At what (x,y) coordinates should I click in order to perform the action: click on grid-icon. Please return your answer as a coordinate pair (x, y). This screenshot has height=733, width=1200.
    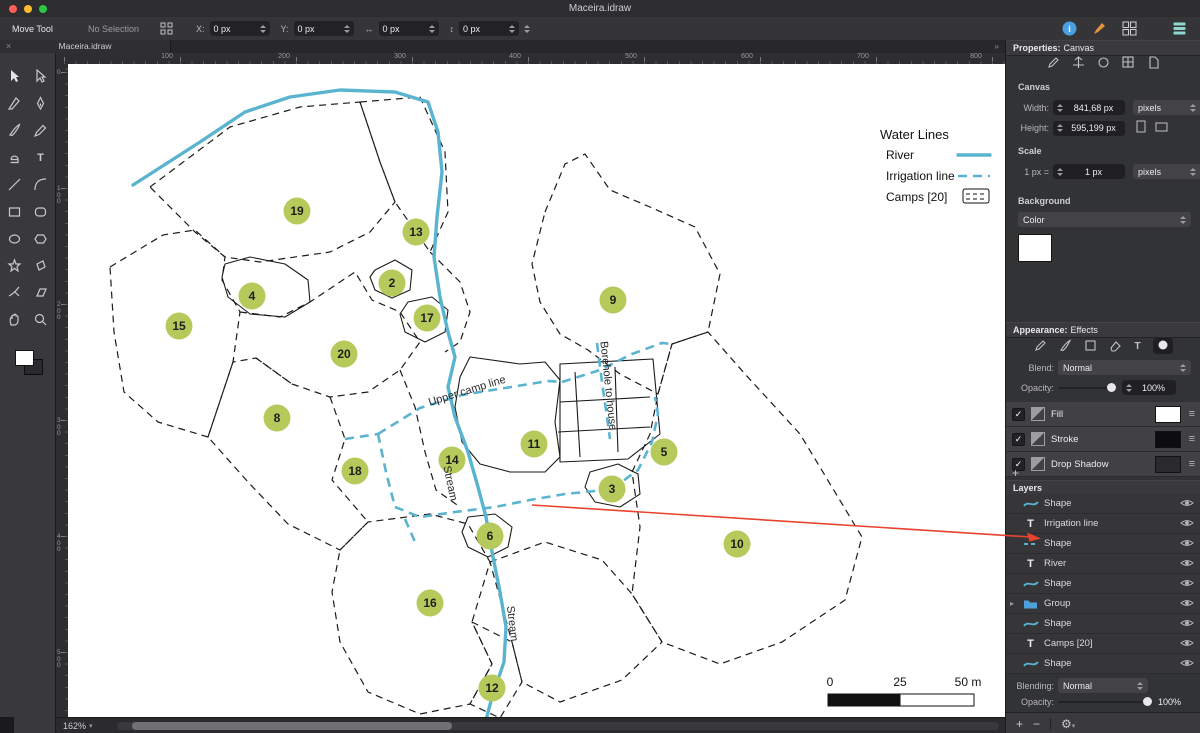
    Looking at the image, I should click on (1129, 28).